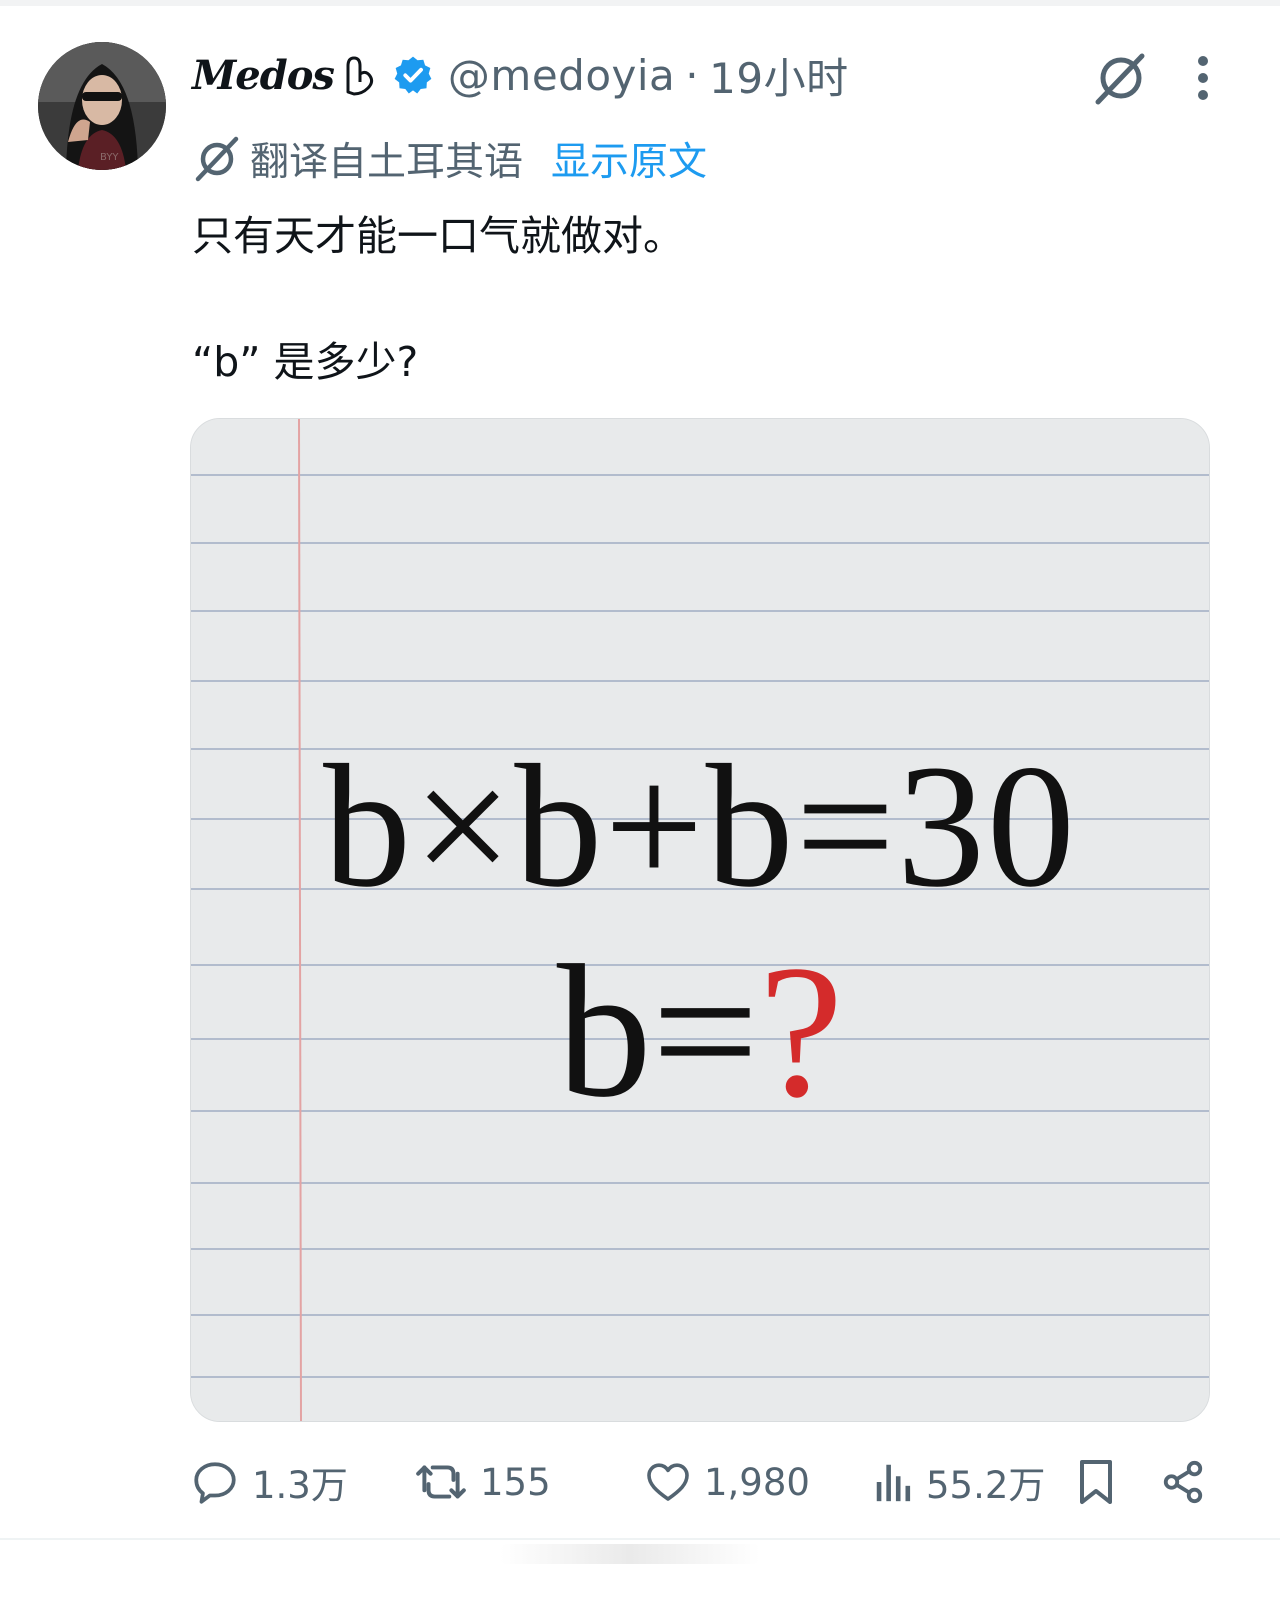 The image size is (1280, 1610). I want to click on reply-button: 1.3万, so click(269, 1482).